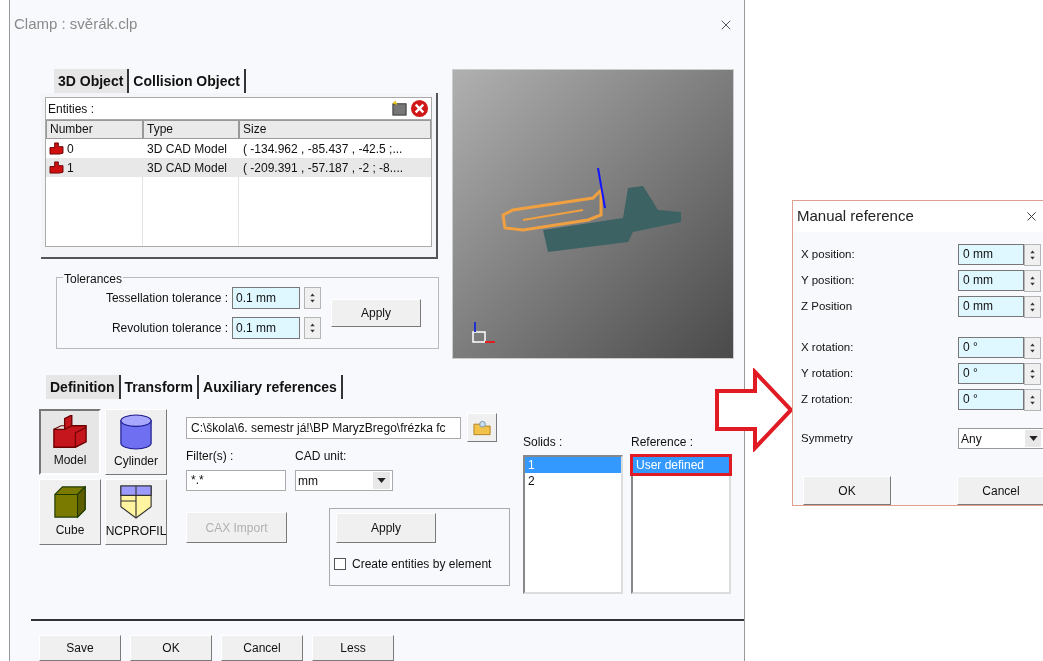 The width and height of the screenshot is (1043, 661). I want to click on field-label: X rotation:, so click(828, 347).